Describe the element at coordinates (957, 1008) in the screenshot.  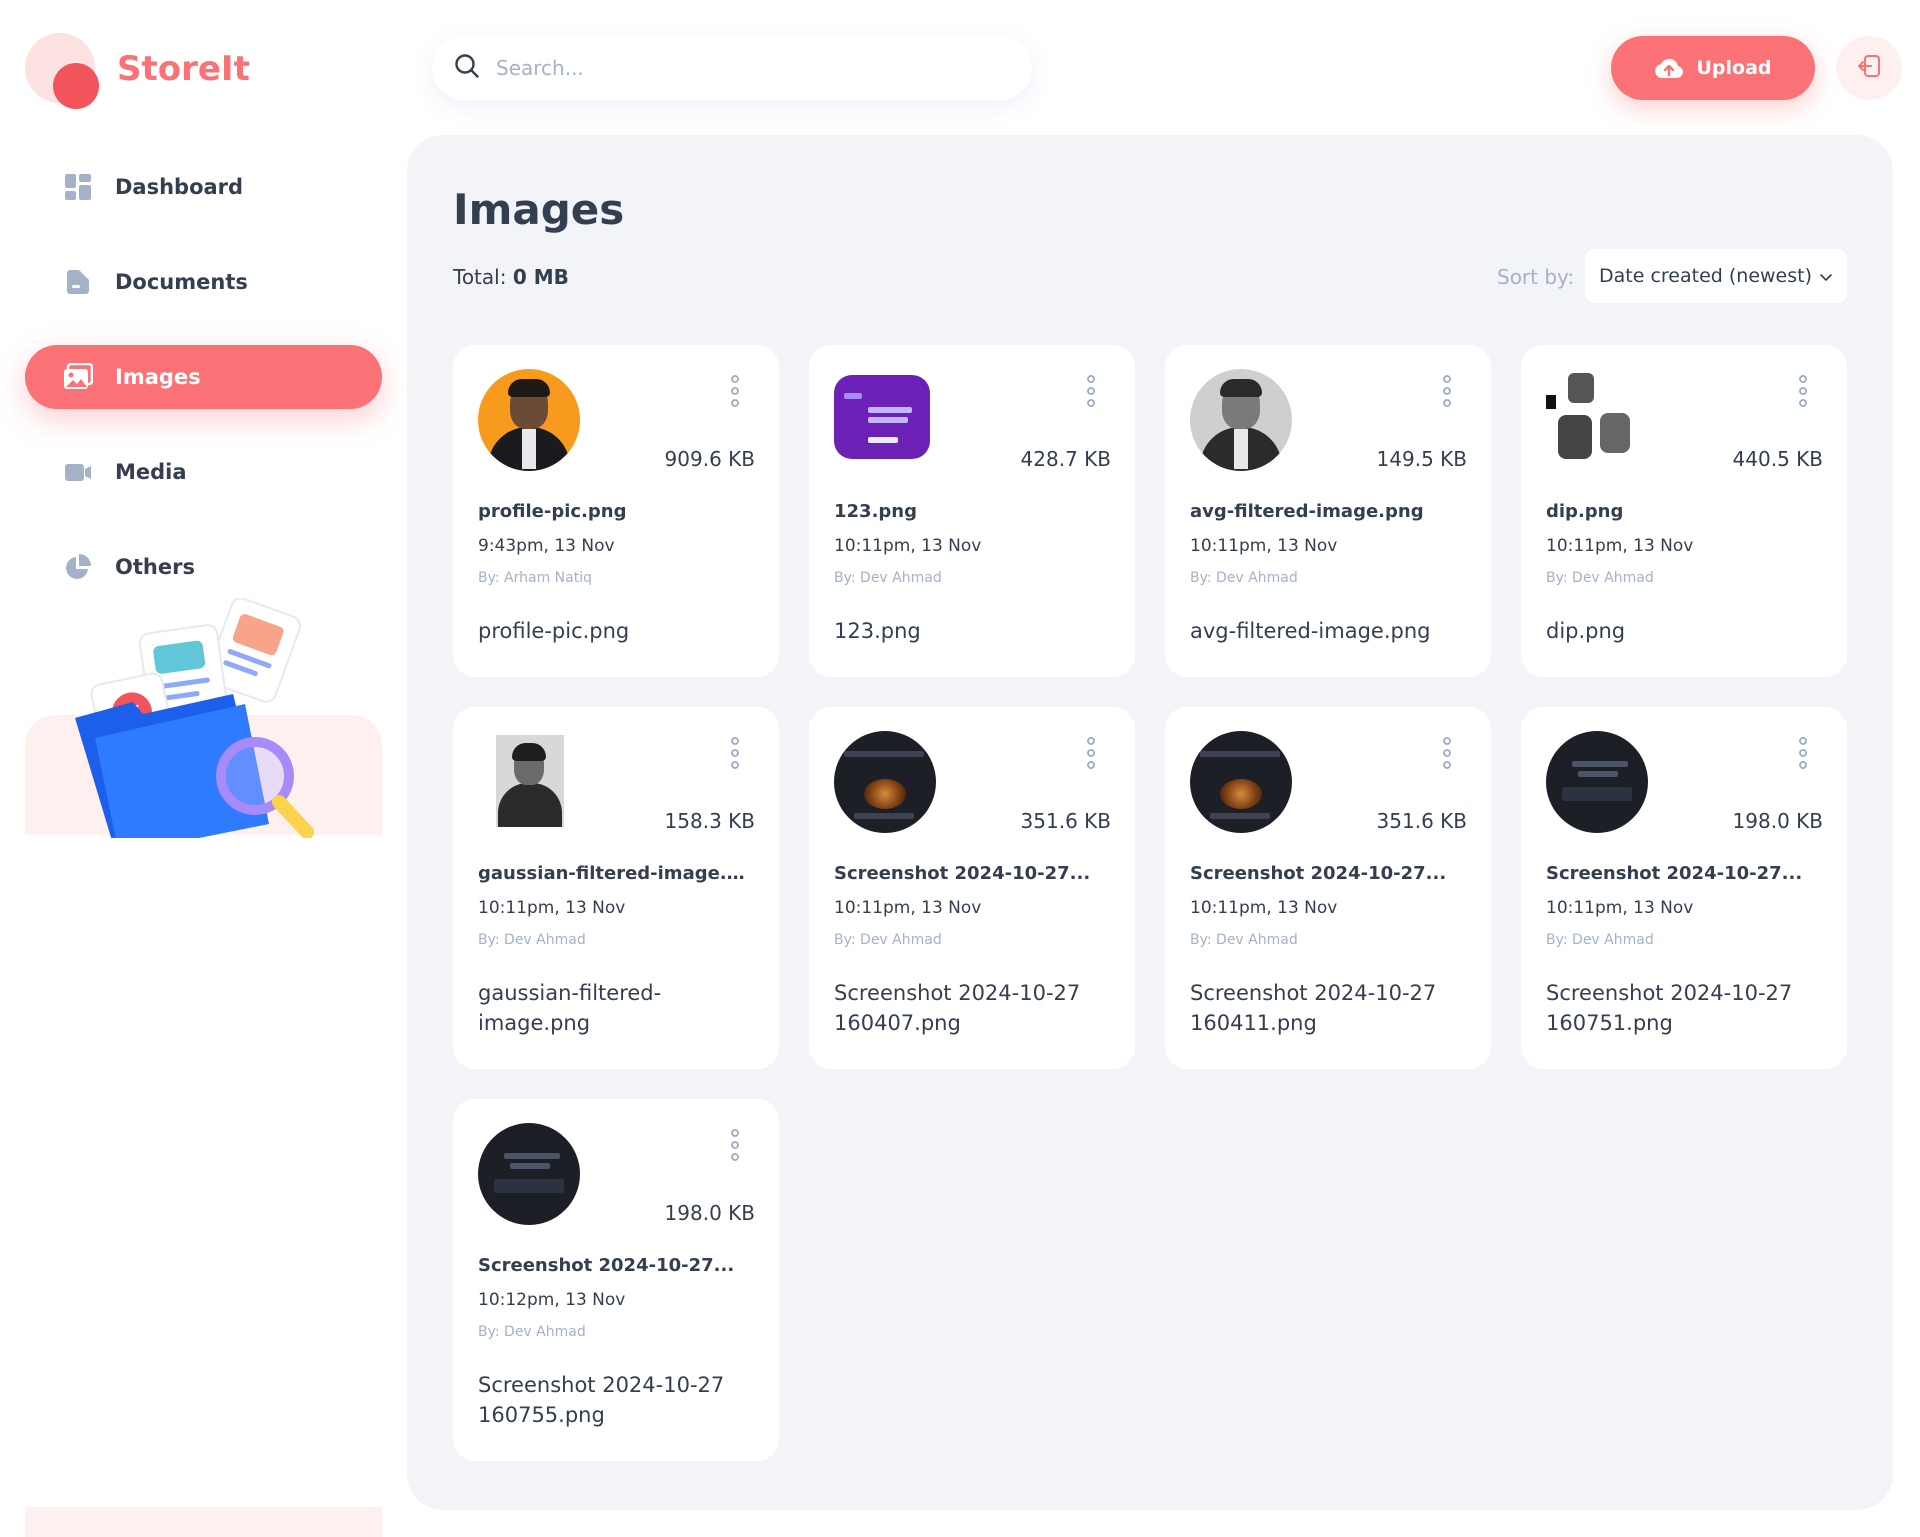
I see `file-full-name: Screenshot 2024-10-27 160407.png` at that location.